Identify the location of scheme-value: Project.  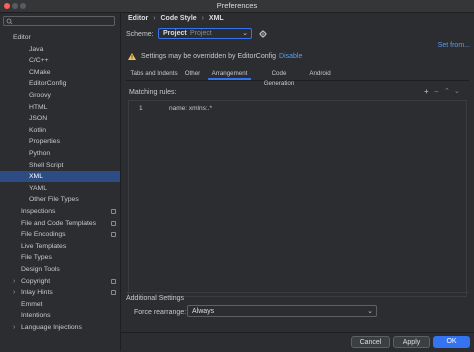
(175, 33).